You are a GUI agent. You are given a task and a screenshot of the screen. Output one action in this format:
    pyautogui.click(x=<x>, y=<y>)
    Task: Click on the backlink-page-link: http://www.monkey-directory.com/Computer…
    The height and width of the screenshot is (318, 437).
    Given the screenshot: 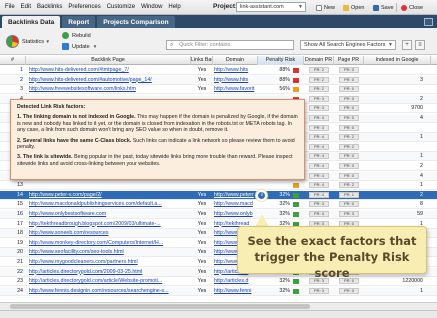 What is the action you would take?
    pyautogui.click(x=109, y=243)
    